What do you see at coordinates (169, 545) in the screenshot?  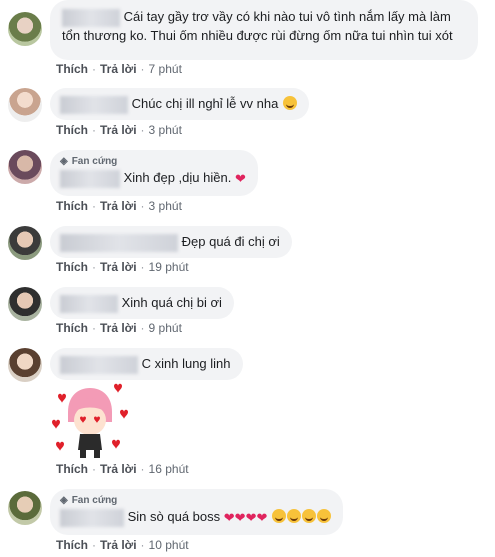 I see `timestamp: 10 phút` at bounding box center [169, 545].